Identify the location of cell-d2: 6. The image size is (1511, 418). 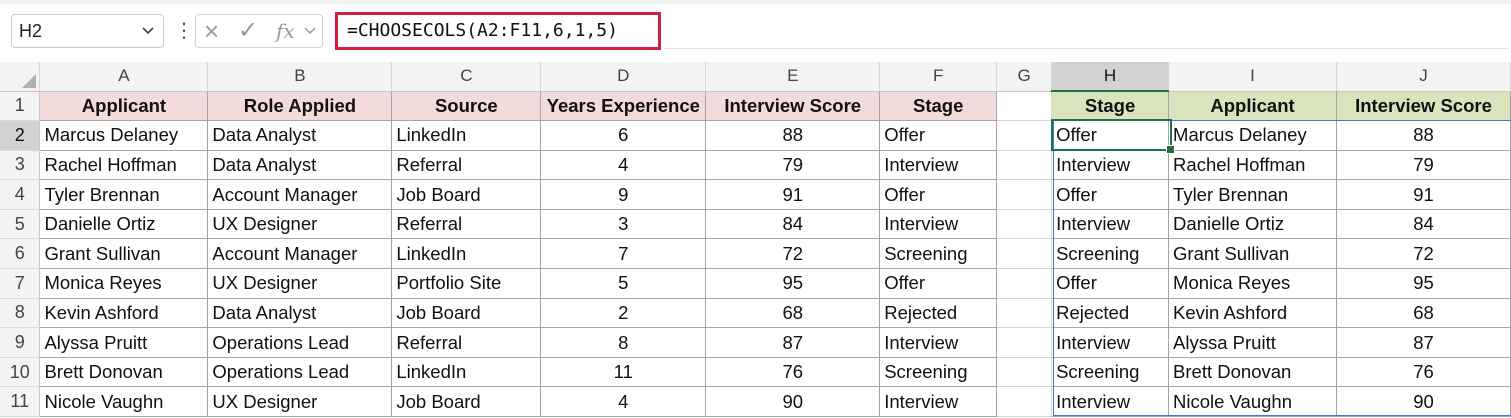
(623, 135).